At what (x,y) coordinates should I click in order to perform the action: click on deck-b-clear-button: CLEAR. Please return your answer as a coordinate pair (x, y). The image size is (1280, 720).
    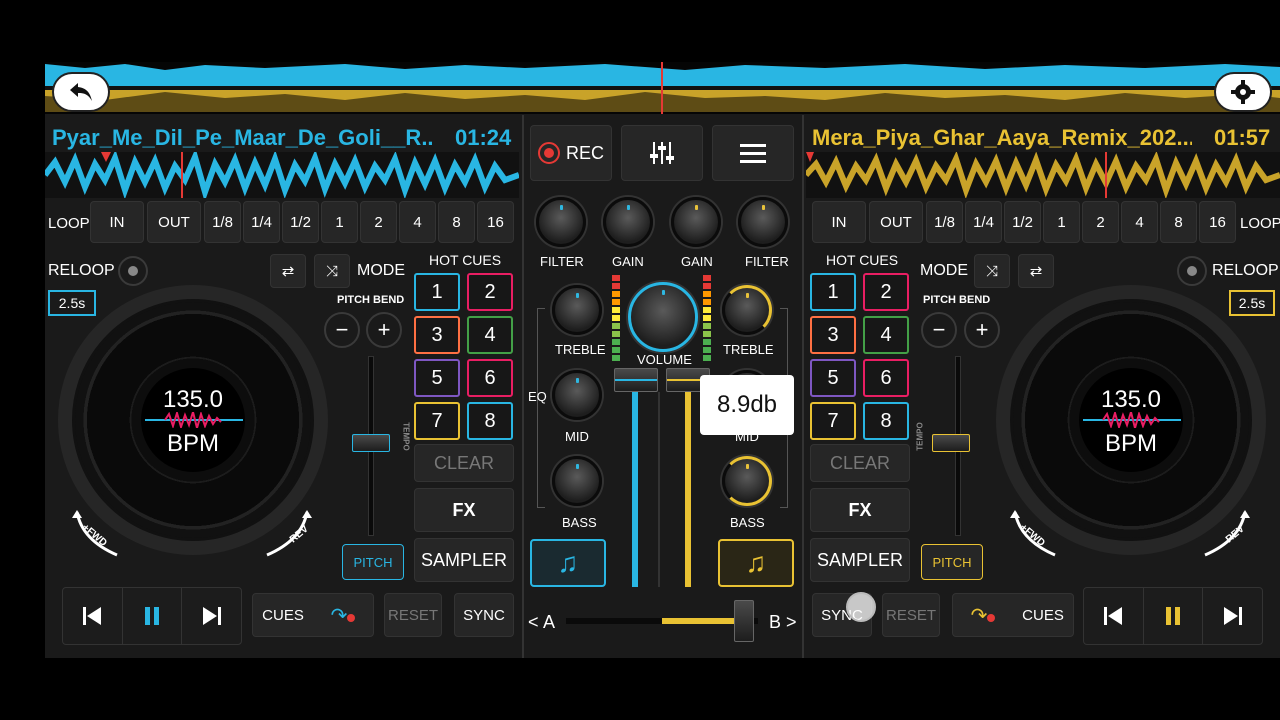
    Looking at the image, I should click on (860, 463).